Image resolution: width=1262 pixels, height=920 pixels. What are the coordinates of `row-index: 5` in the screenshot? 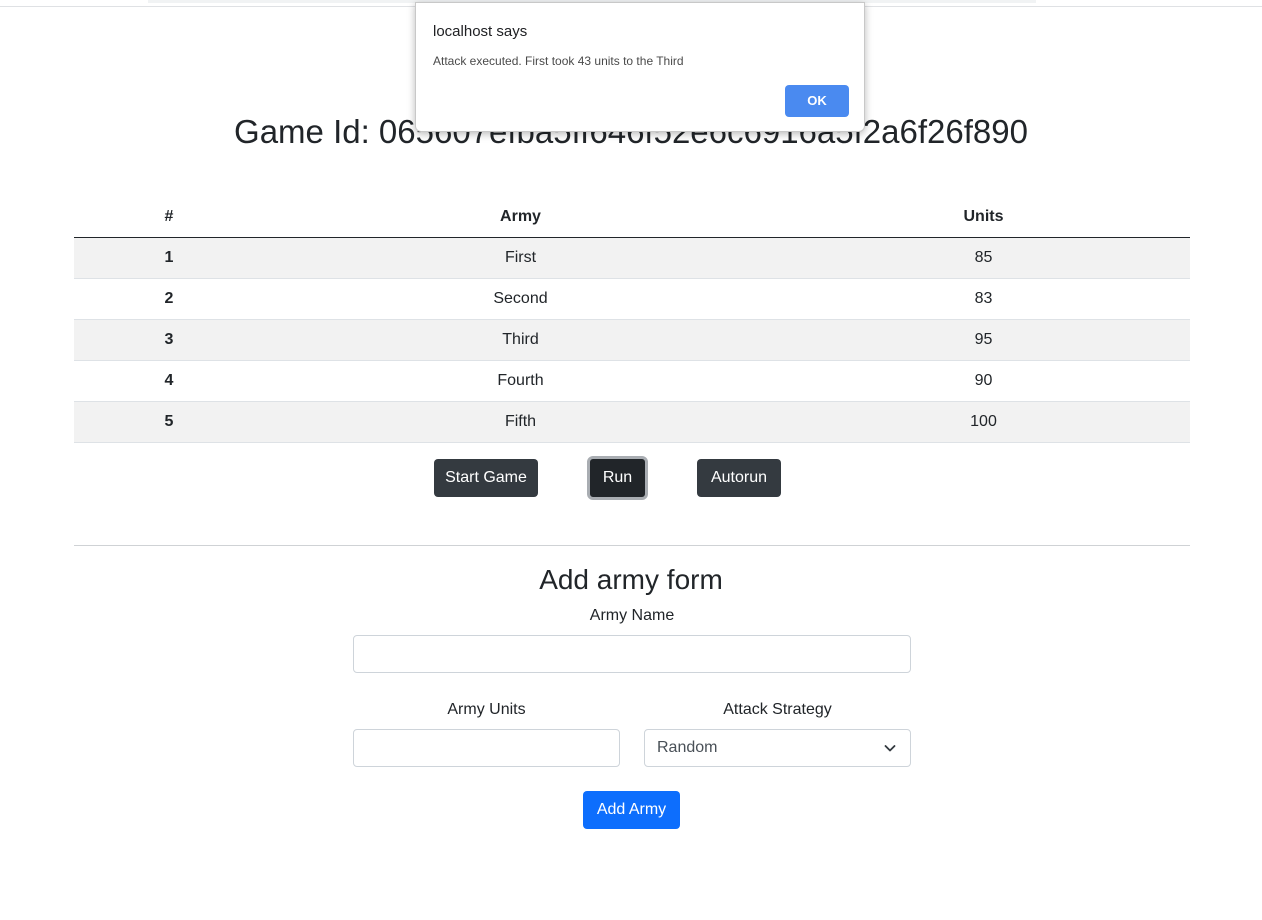 It's located at (169, 422).